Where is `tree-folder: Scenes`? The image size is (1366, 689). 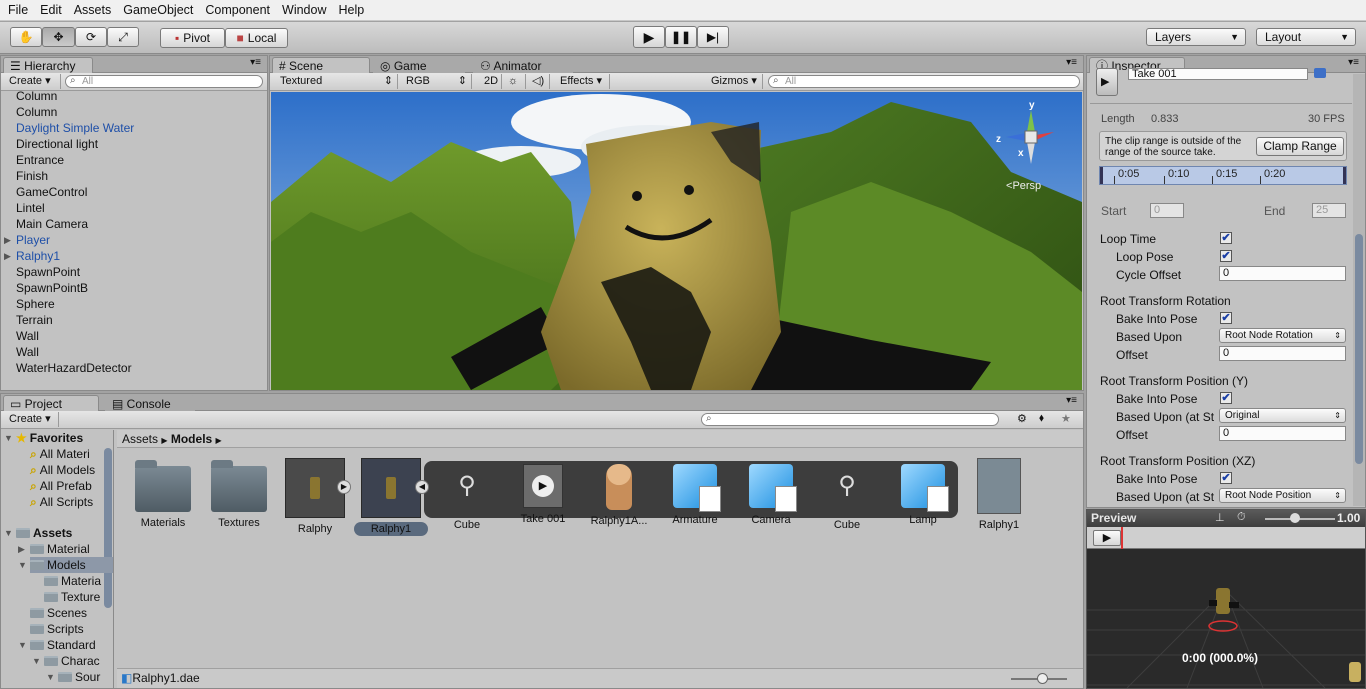 tree-folder: Scenes is located at coordinates (58, 613).